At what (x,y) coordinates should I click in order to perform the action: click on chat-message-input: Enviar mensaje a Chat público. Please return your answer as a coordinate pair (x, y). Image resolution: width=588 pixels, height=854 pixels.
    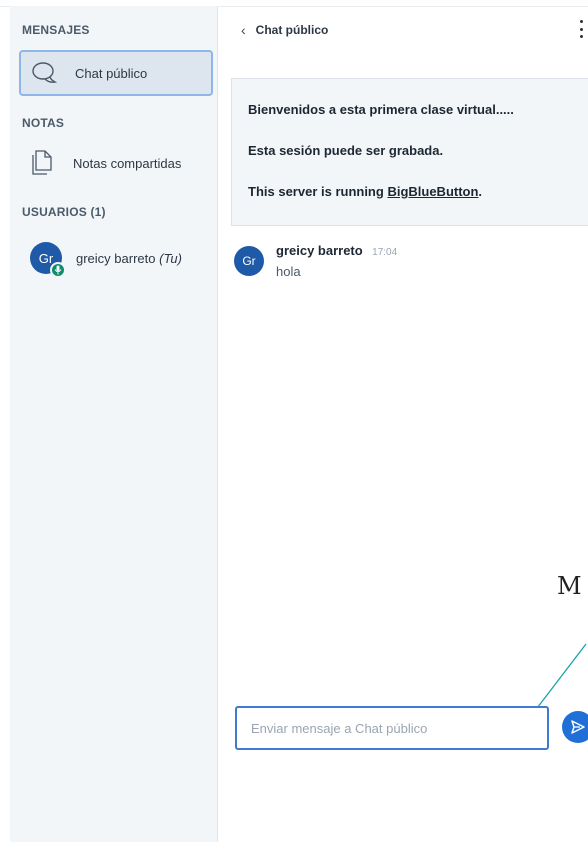
    Looking at the image, I should click on (392, 728).